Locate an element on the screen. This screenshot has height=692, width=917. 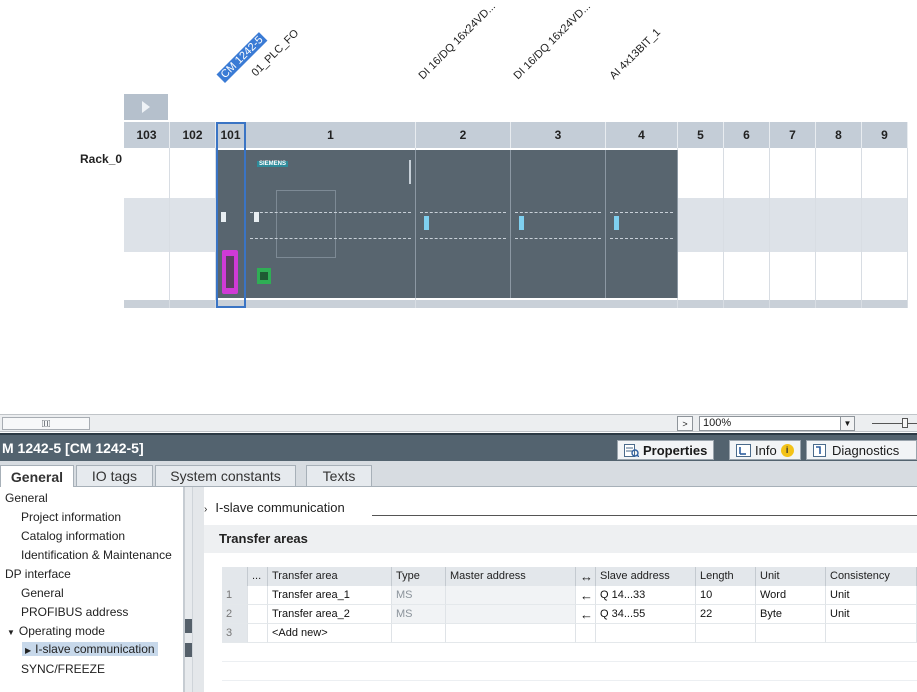
zoom-slider-knob is located at coordinates (905, 423).